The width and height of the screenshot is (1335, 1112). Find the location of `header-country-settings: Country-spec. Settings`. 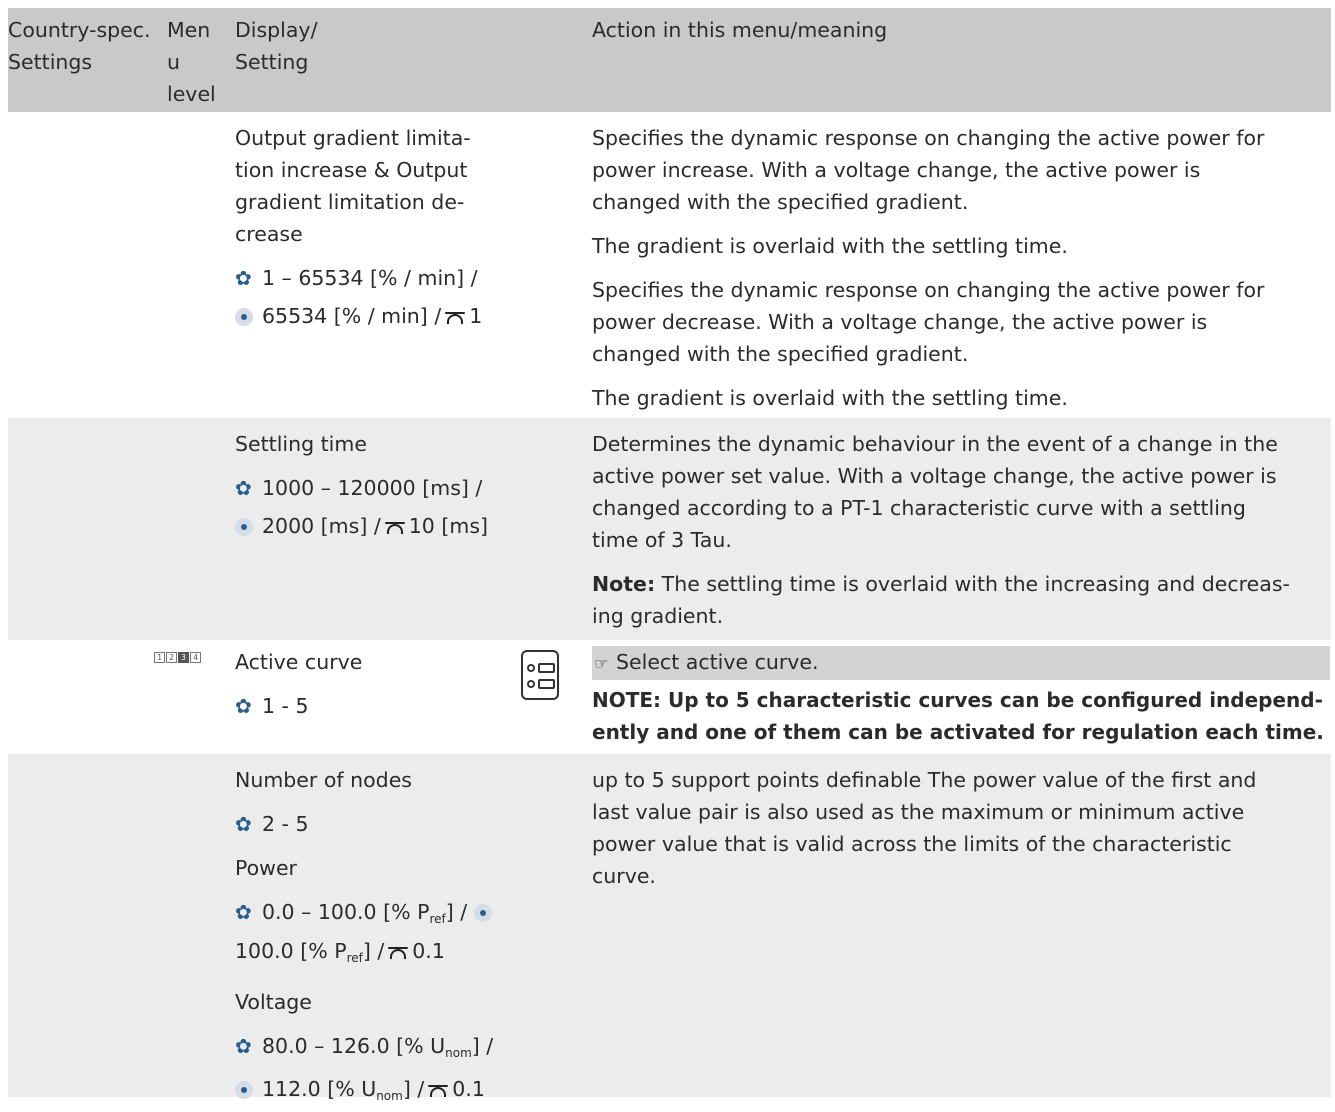

header-country-settings: Country-spec. Settings is located at coordinates (79, 46).